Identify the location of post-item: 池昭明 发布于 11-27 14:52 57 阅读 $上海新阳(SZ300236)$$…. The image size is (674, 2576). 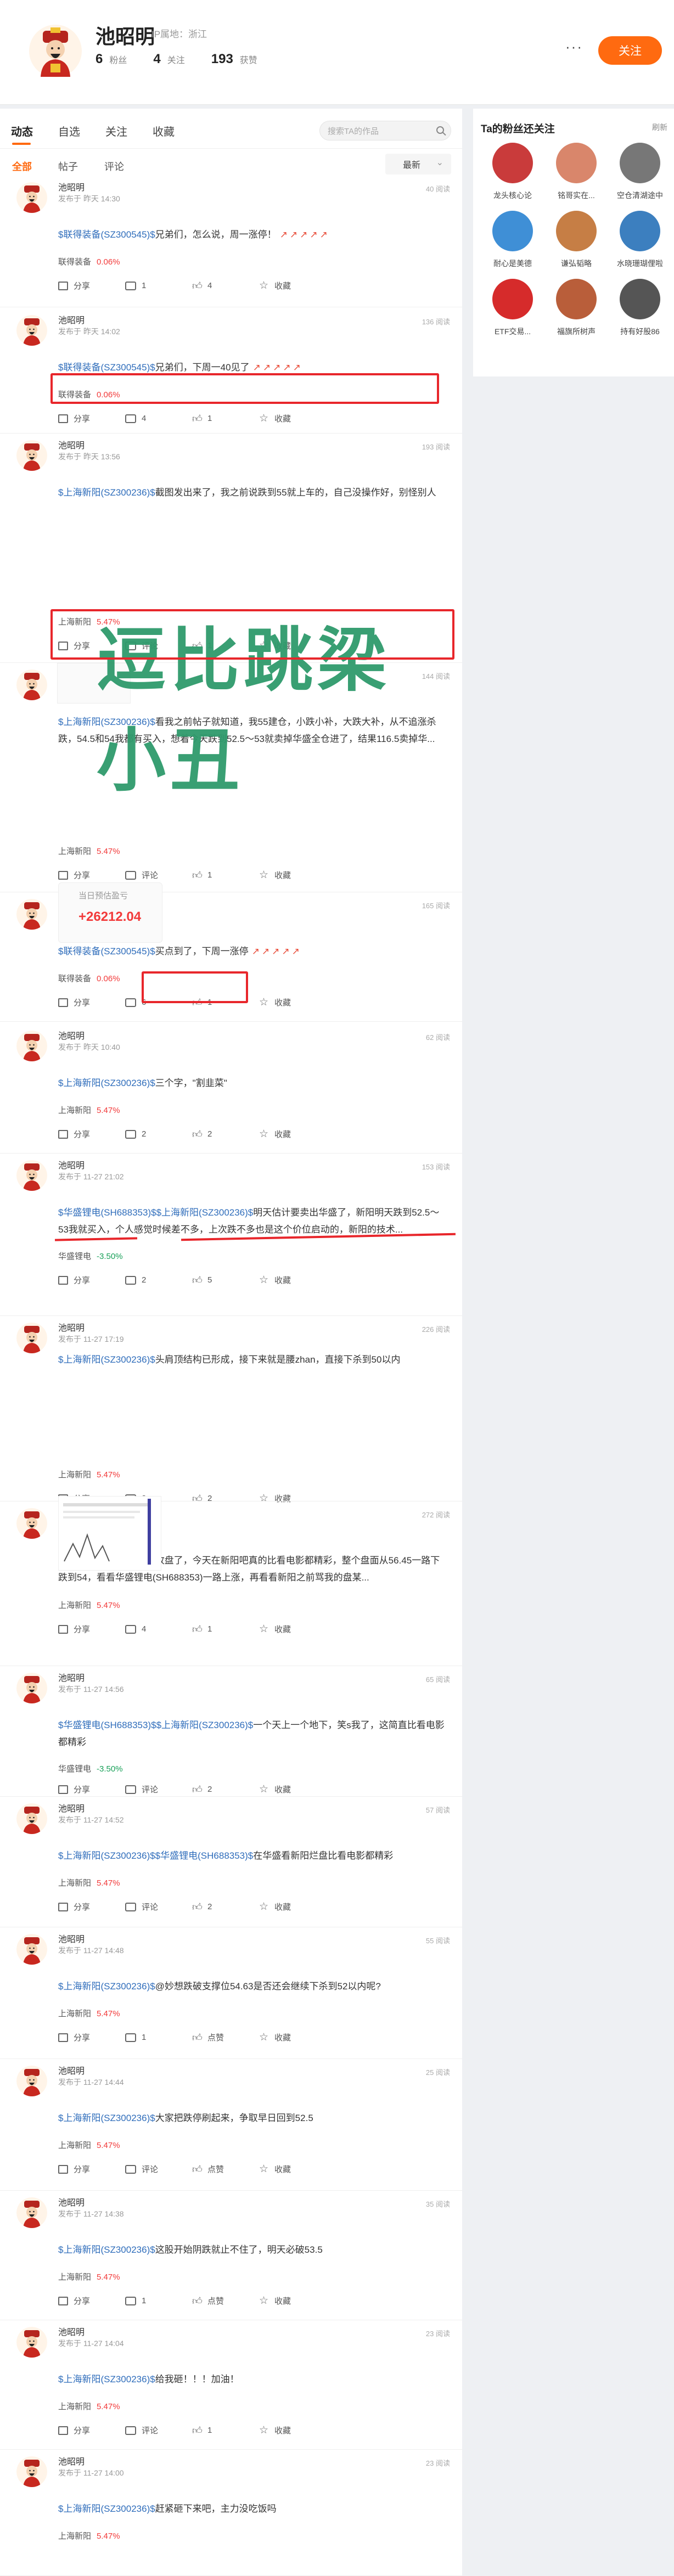
(231, 1862).